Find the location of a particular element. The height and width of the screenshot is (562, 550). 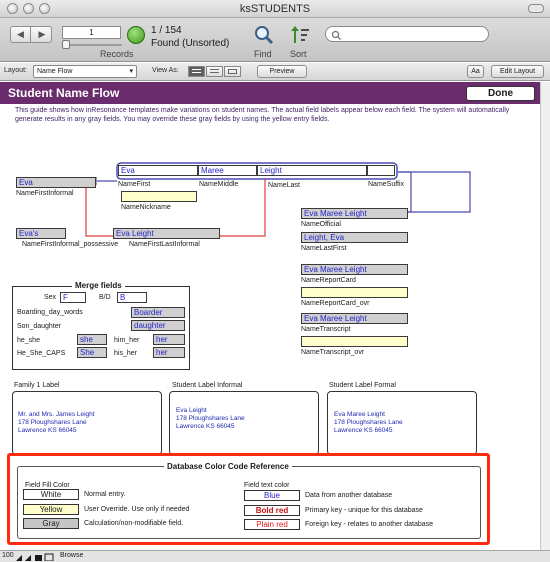

name-nickname-label: NameNickname is located at coordinates (146, 207).